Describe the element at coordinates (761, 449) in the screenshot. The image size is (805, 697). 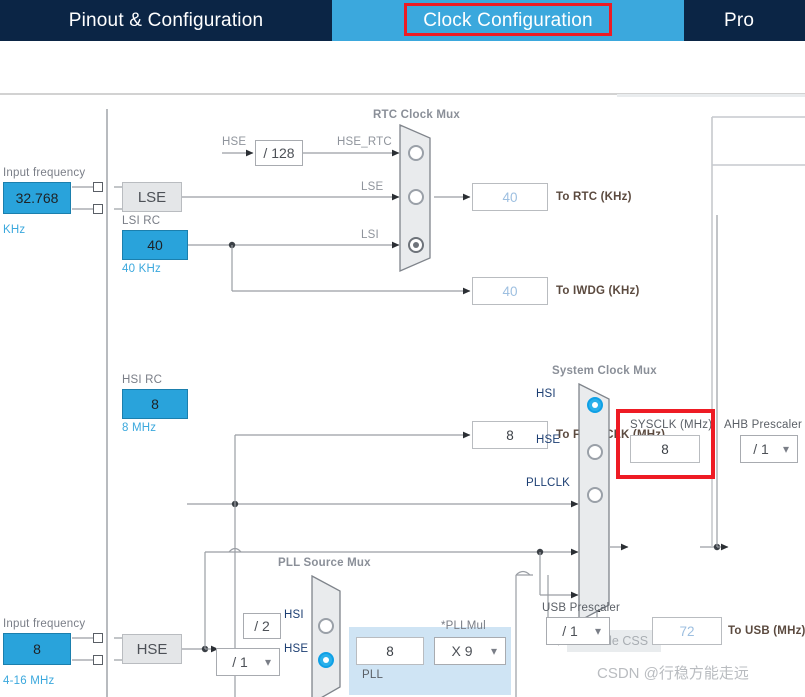
I see `ahb-prescaler-value: / 1` at that location.